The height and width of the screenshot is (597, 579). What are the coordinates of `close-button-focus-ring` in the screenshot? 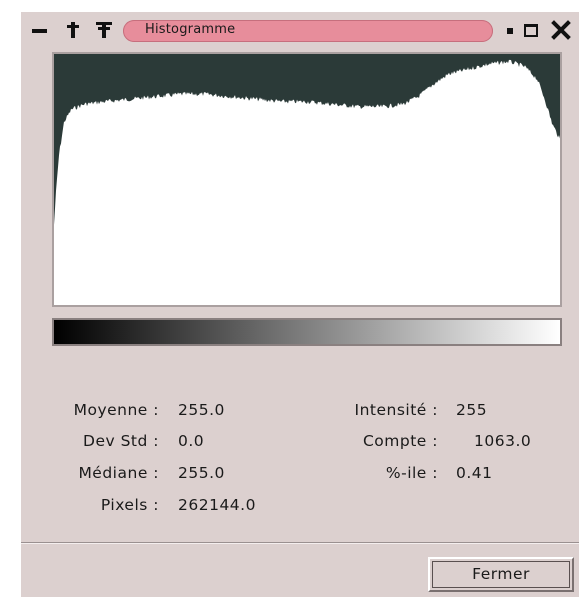 It's located at (501, 574).